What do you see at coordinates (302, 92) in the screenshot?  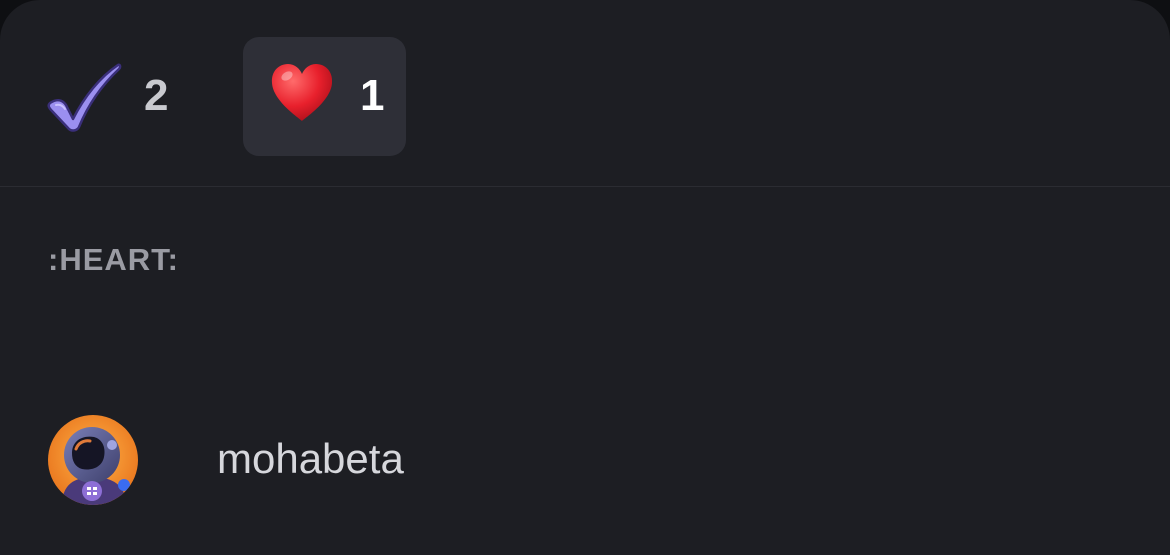 I see `red-heart-icon` at bounding box center [302, 92].